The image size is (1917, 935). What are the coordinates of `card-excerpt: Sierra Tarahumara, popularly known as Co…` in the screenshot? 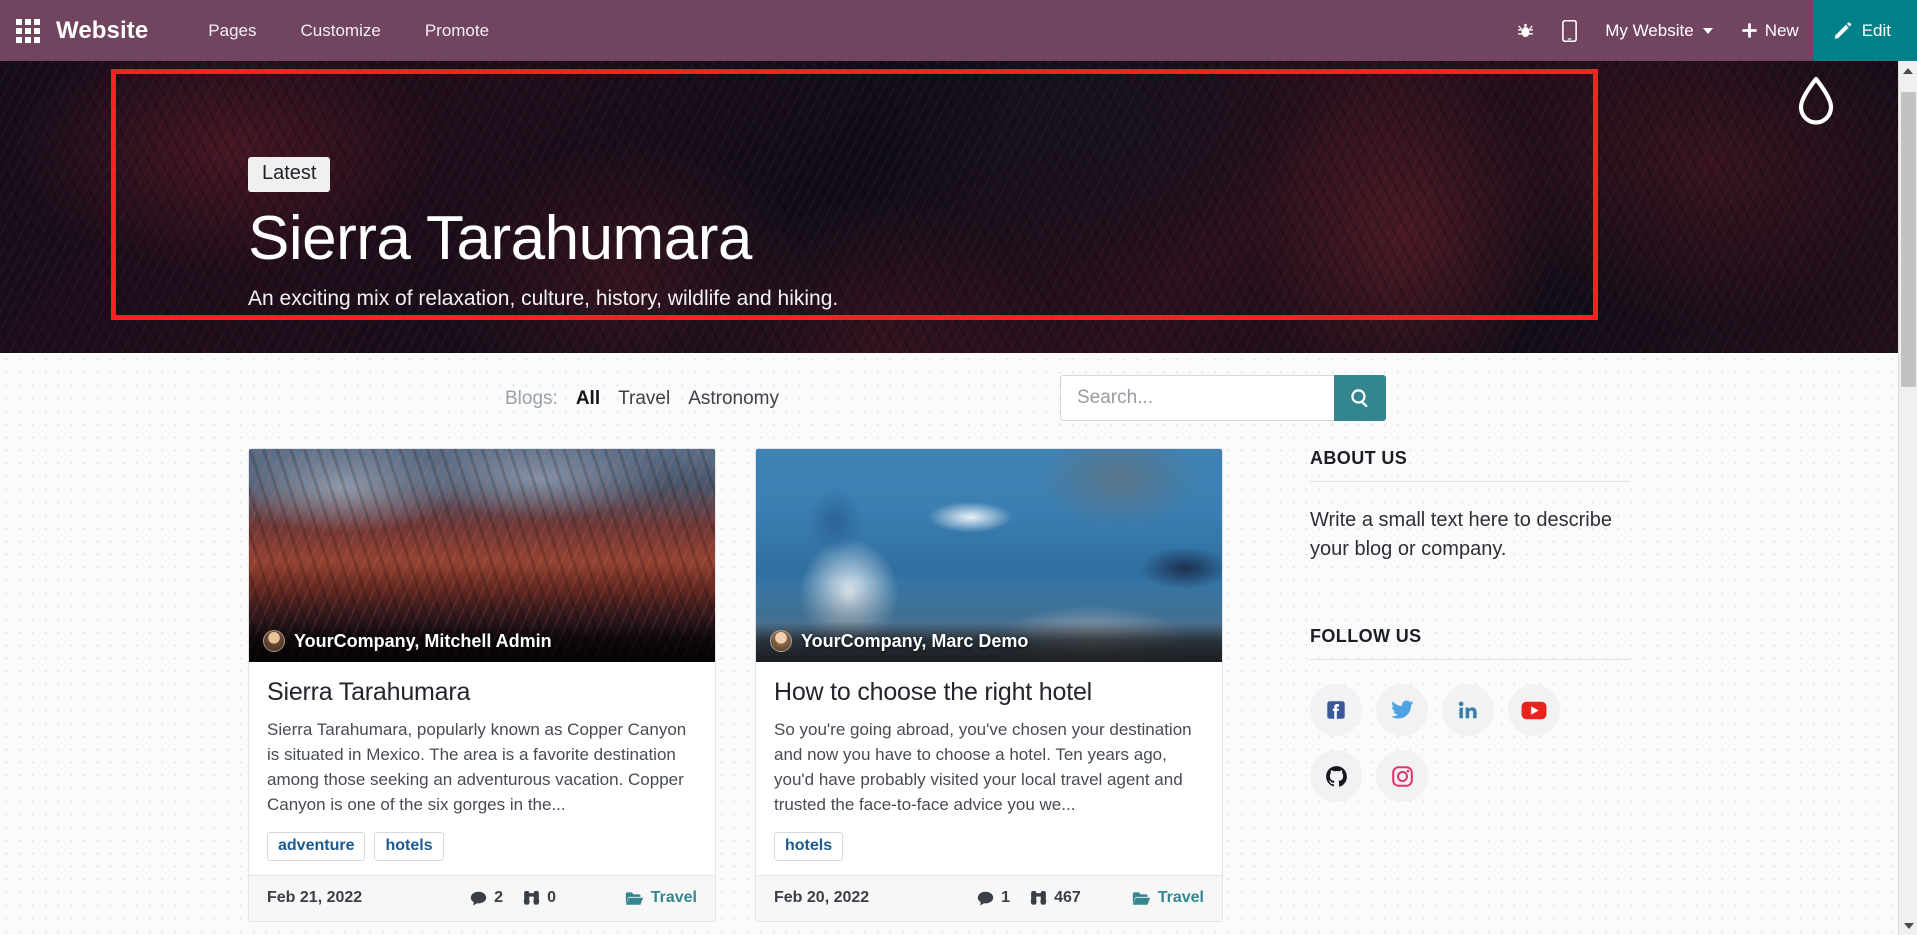 It's located at (477, 767).